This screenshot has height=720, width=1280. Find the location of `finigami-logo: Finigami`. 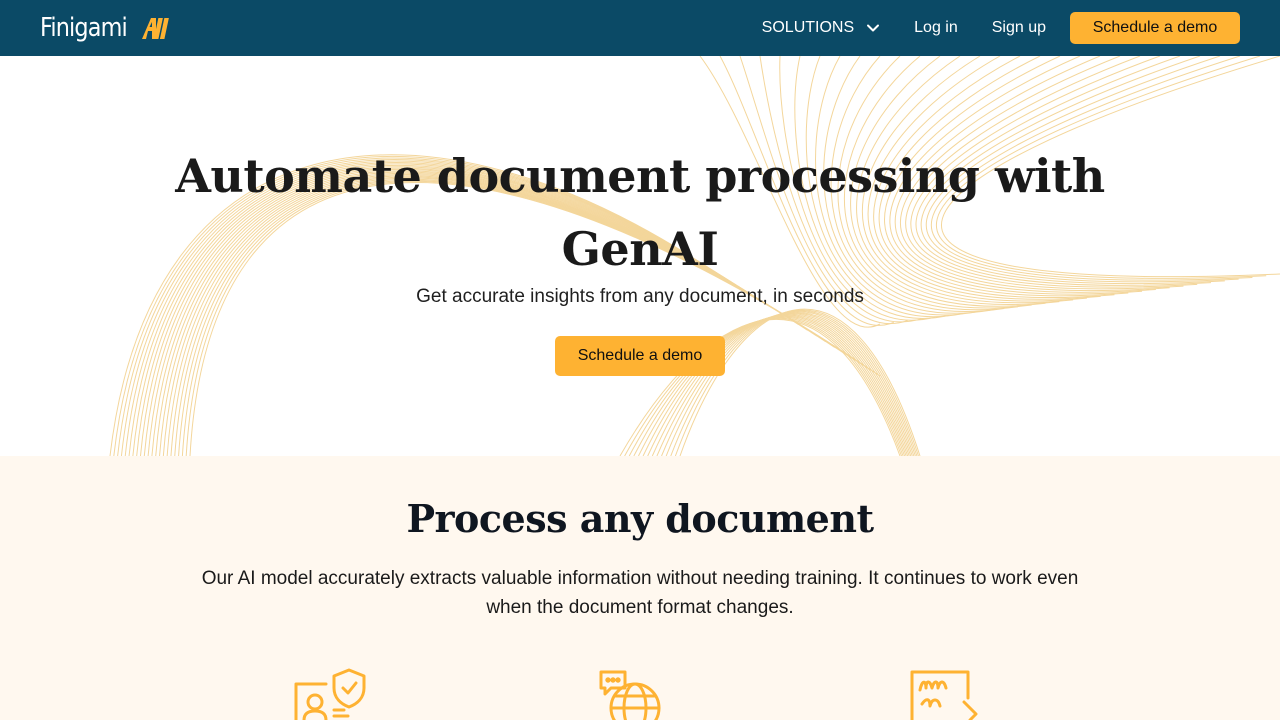

finigami-logo: Finigami is located at coordinates (106, 28).